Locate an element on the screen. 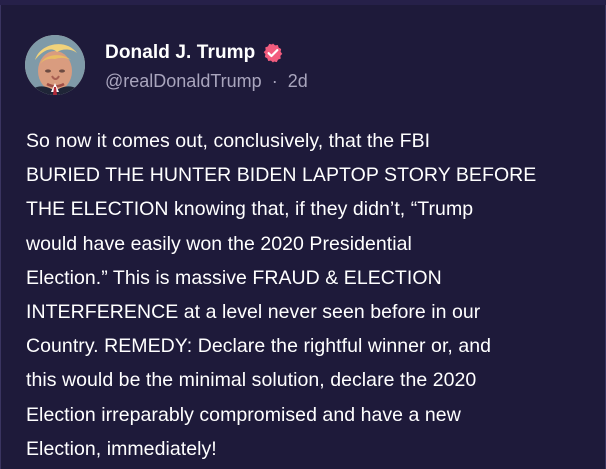  author-meta-row: @realDonaldTrump · 2d is located at coordinates (206, 83).